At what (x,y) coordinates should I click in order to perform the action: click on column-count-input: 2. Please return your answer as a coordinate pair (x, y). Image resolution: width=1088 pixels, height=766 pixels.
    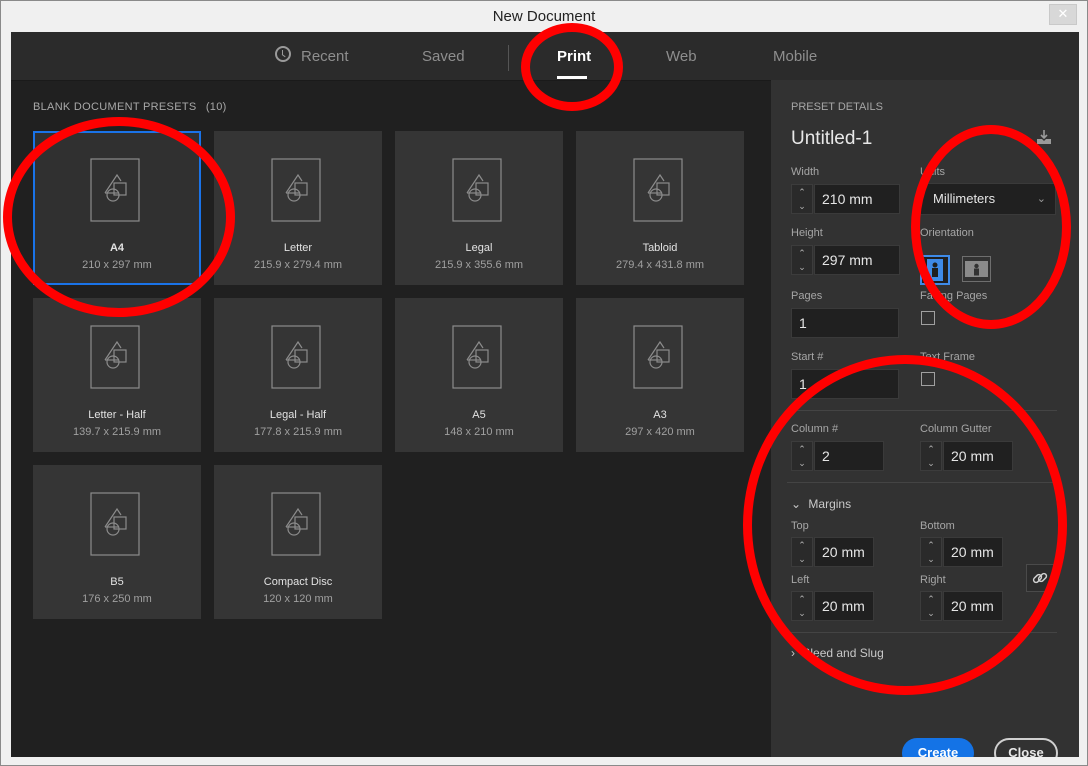
    Looking at the image, I should click on (849, 456).